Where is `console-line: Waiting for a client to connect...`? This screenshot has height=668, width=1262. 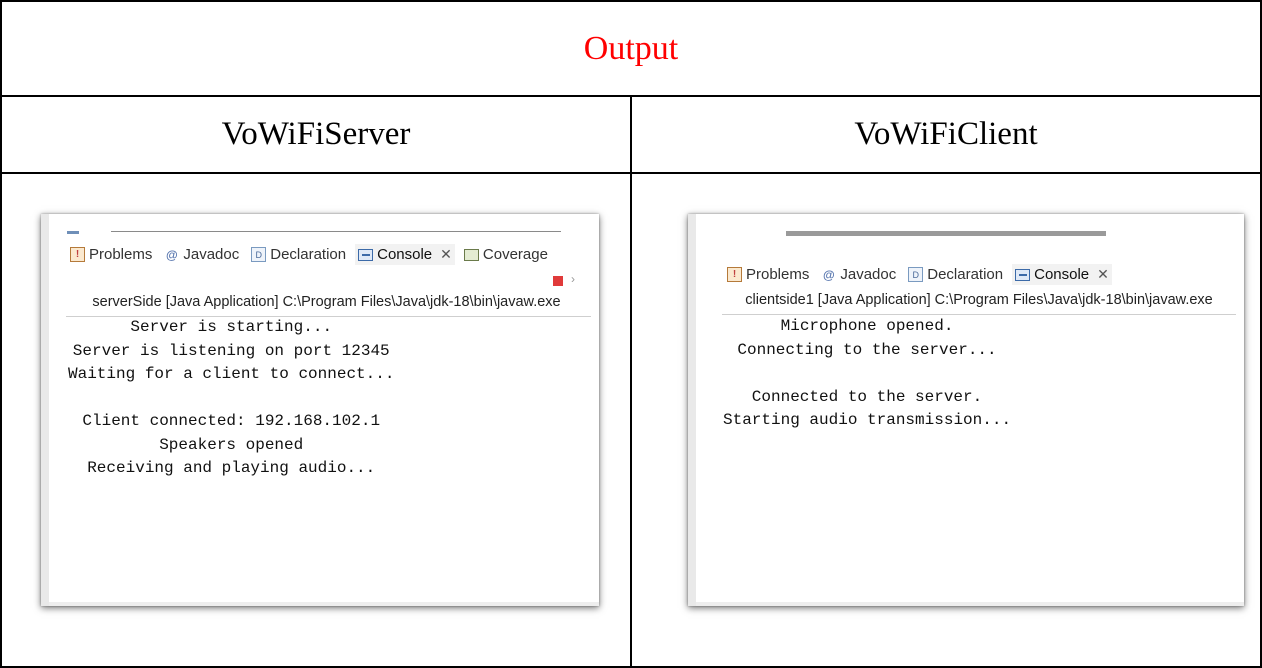 console-line: Waiting for a client to connect... is located at coordinates (231, 374).